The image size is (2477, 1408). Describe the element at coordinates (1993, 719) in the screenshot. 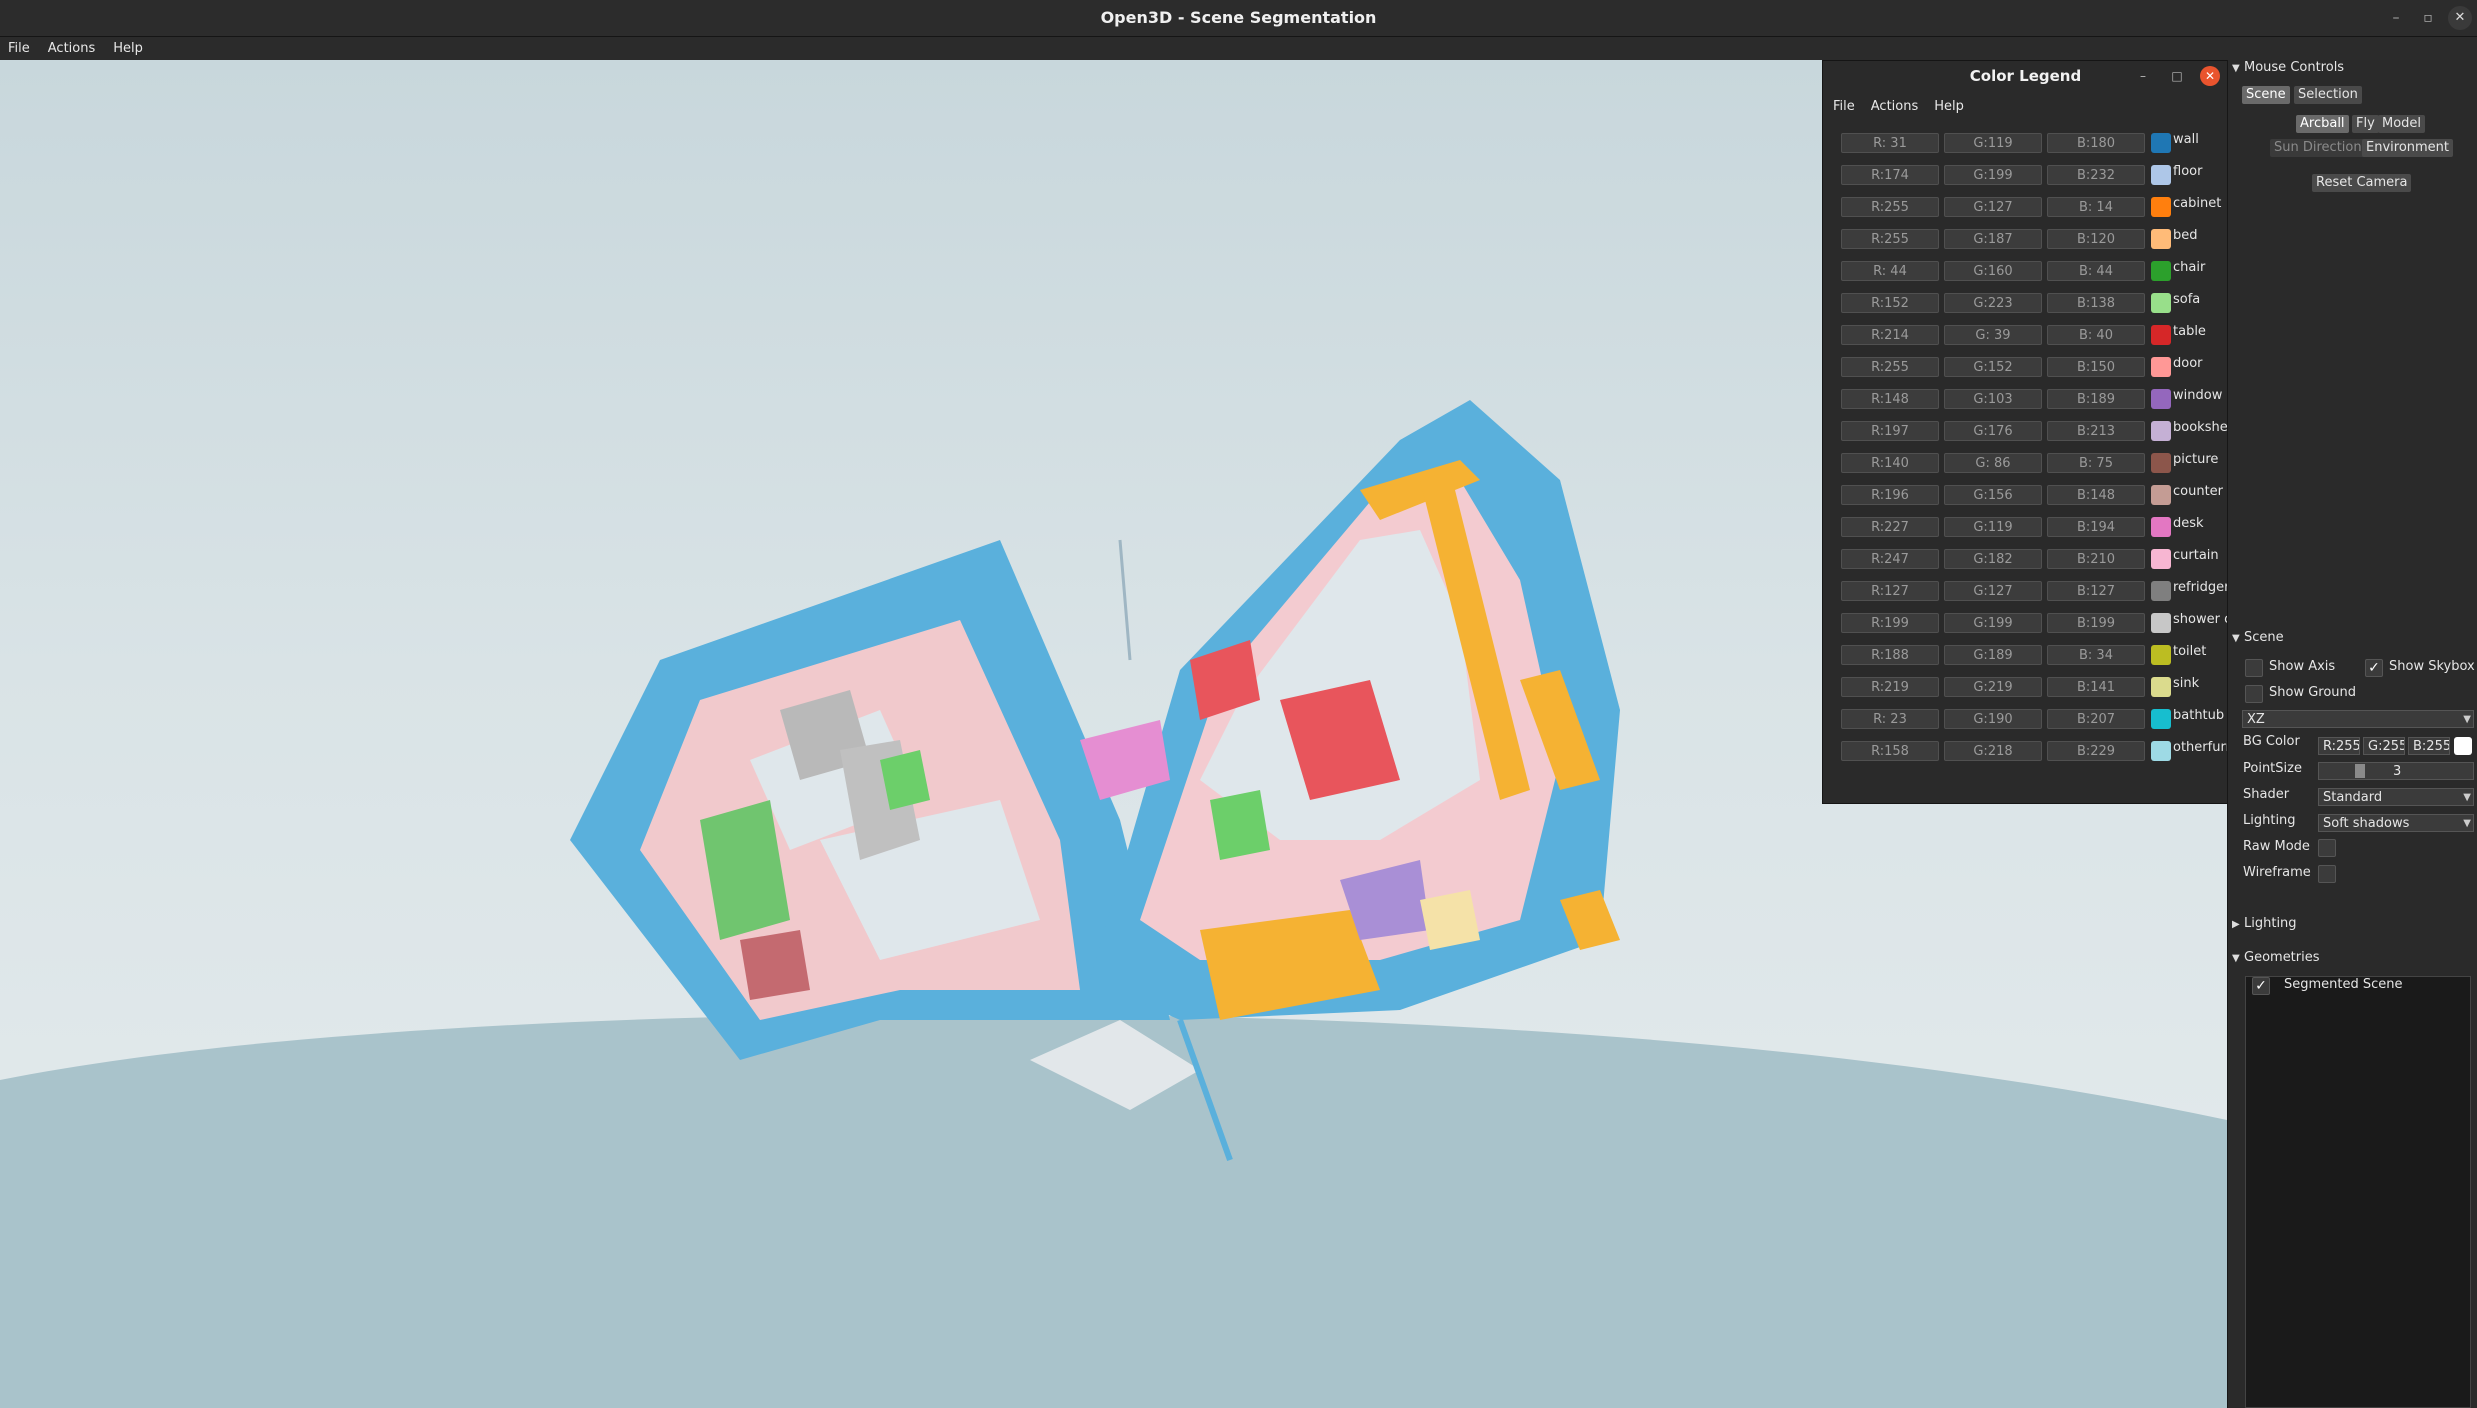

I see `legend-g-input: G:190` at that location.